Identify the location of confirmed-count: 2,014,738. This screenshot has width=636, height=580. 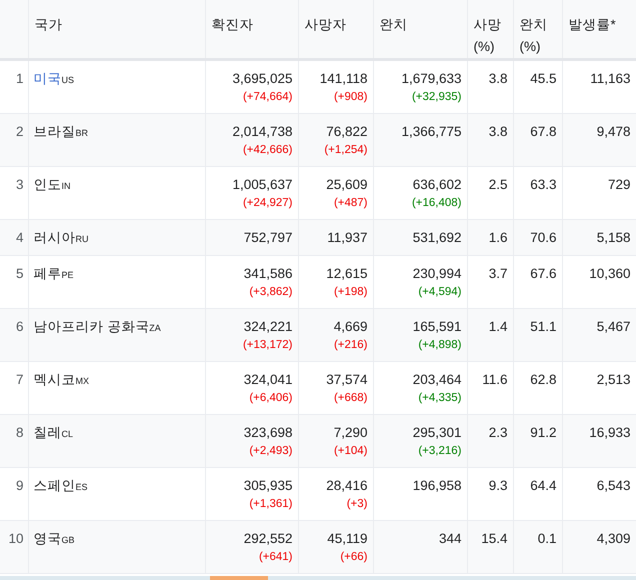
(261, 132).